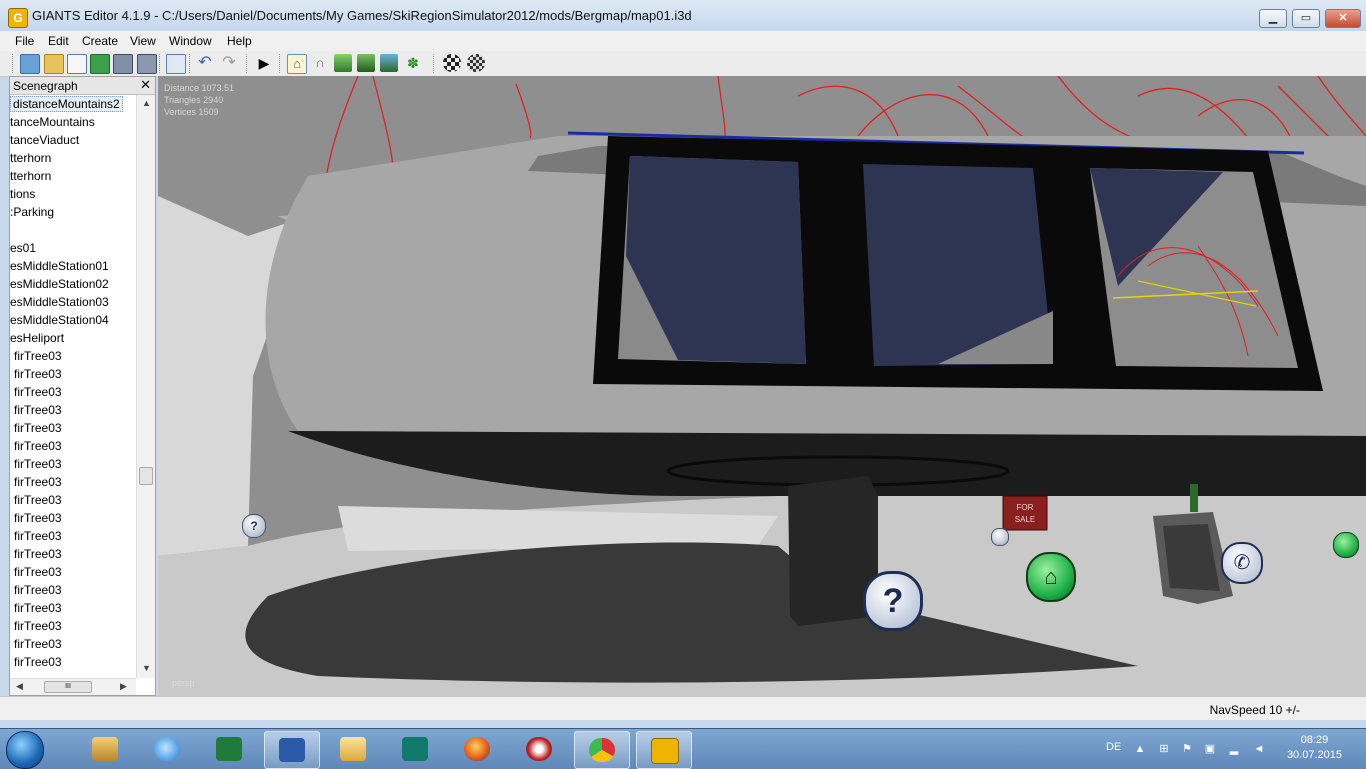  What do you see at coordinates (73, 338) in the screenshot?
I see `tree-item: esHeliport` at bounding box center [73, 338].